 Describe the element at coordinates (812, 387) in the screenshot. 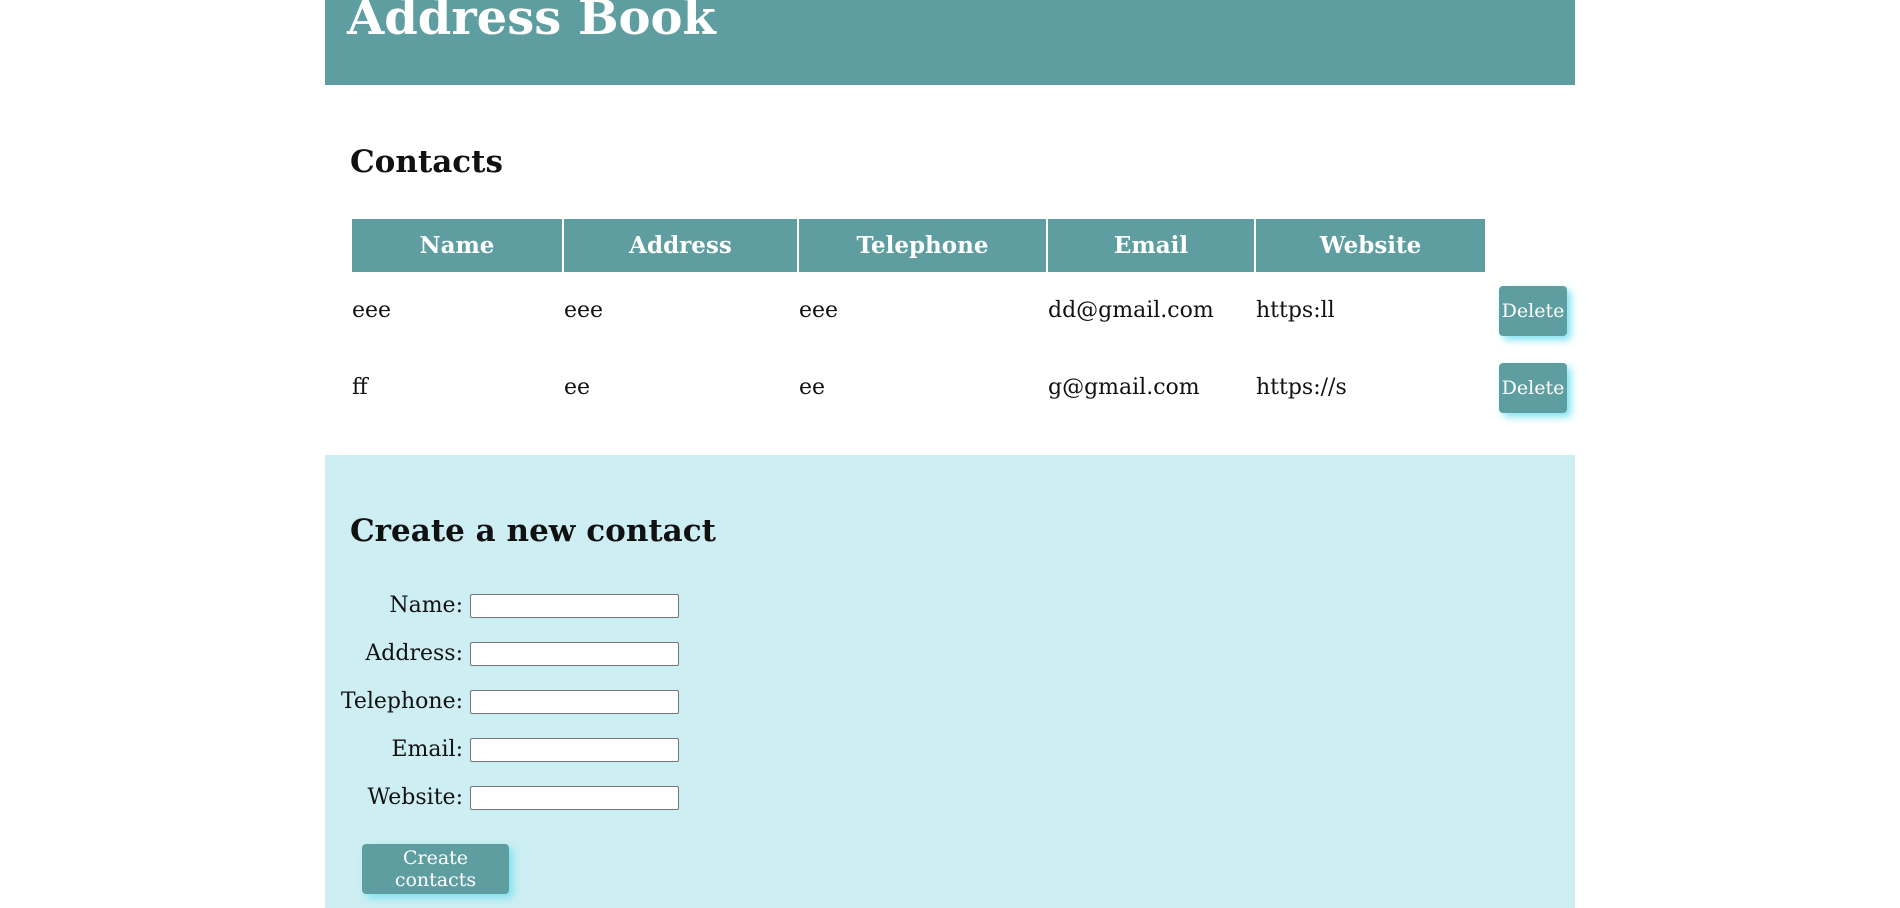

I see `contact-telephone-cell: ee` at that location.